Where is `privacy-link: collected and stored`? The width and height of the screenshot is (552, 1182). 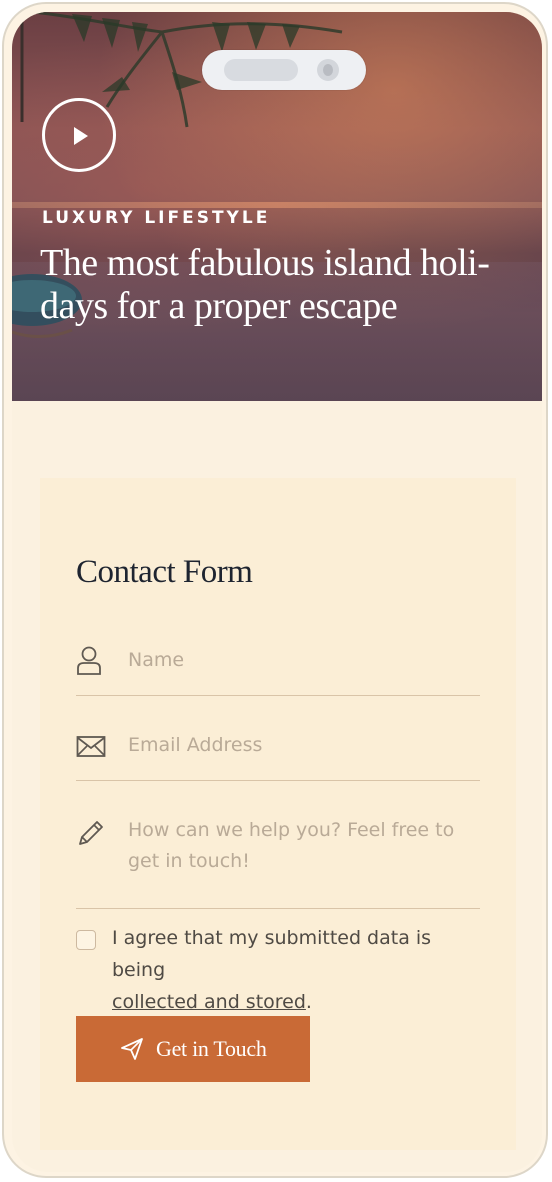 privacy-link: collected and stored is located at coordinates (209, 1002).